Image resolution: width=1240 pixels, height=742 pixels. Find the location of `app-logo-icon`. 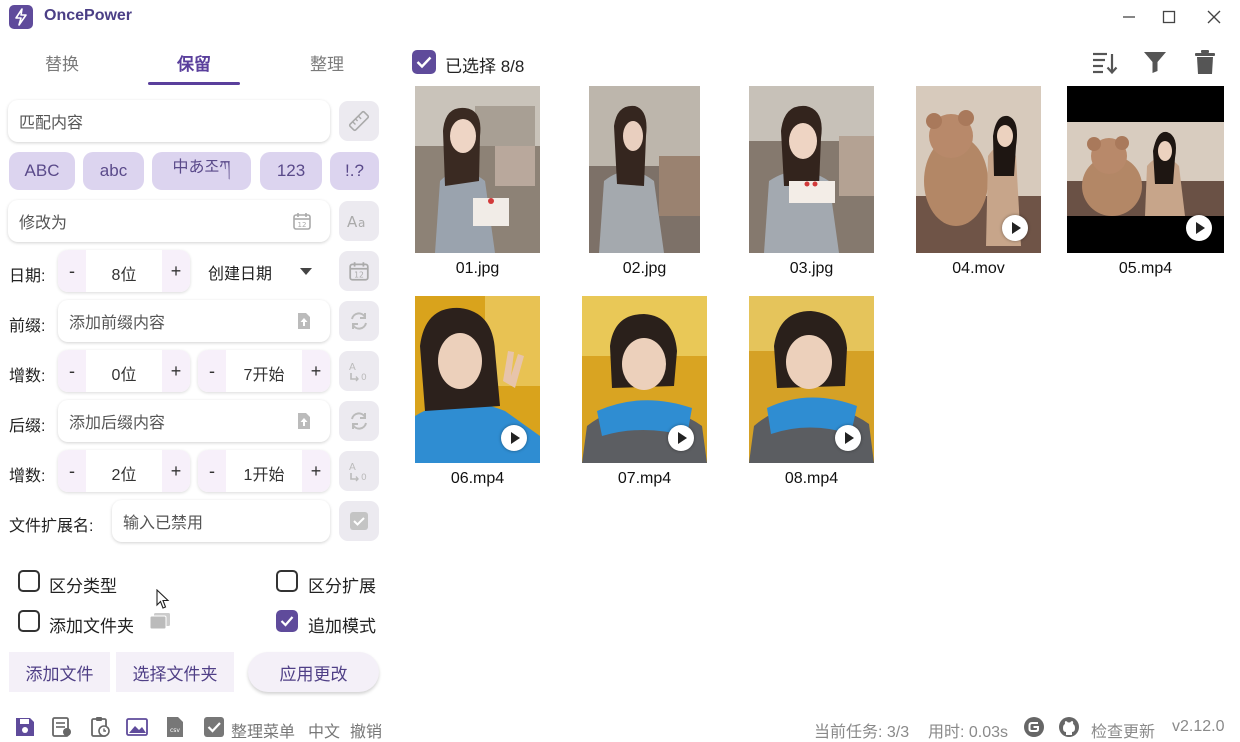

app-logo-icon is located at coordinates (21, 17).